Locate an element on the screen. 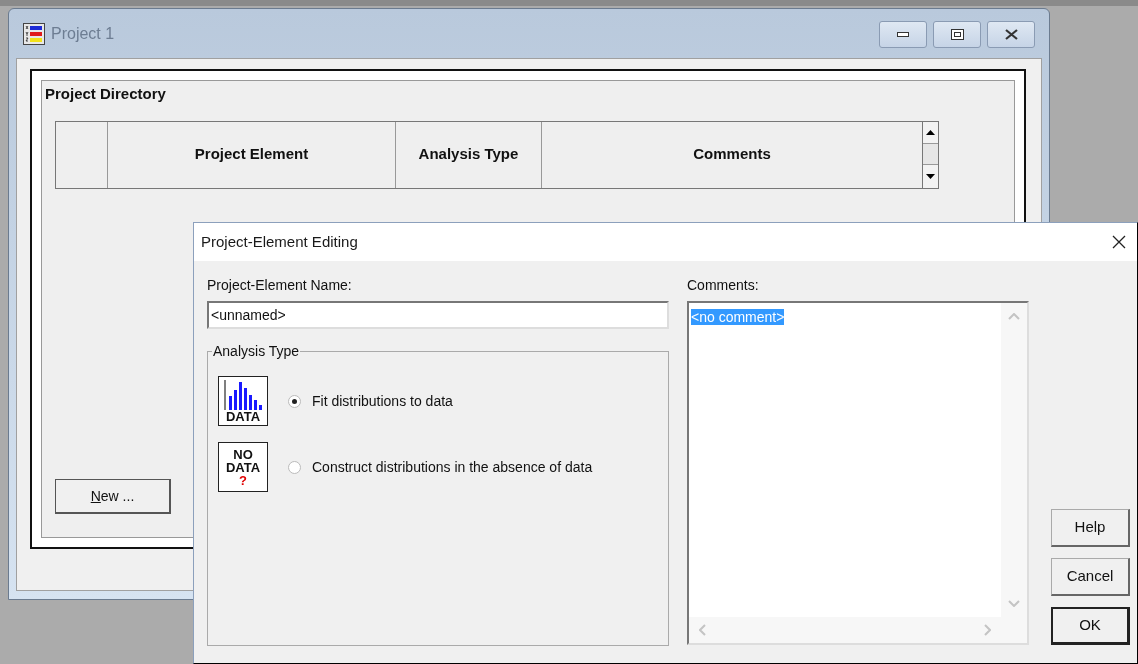 The image size is (1138, 664). icon-label: ? is located at coordinates (243, 480).